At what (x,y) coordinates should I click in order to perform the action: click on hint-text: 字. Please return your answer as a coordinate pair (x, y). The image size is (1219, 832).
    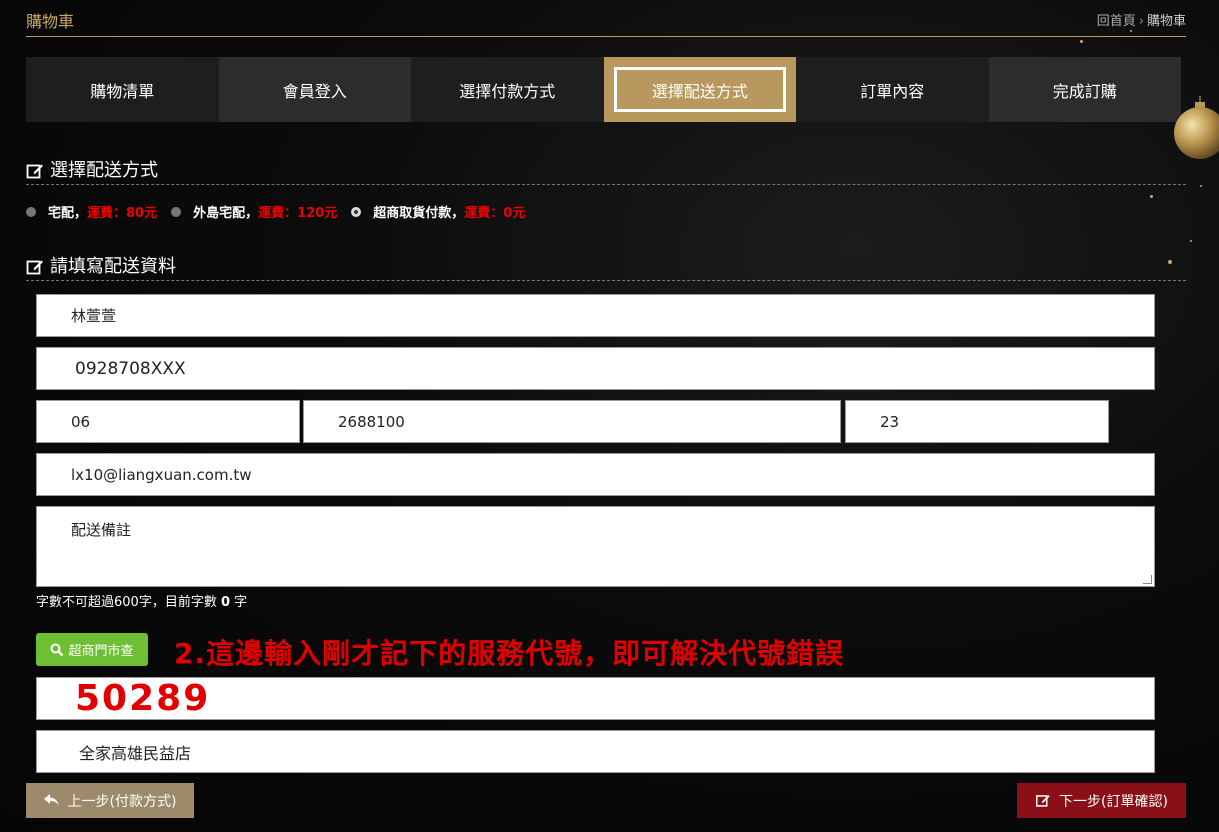
    Looking at the image, I should click on (239, 602).